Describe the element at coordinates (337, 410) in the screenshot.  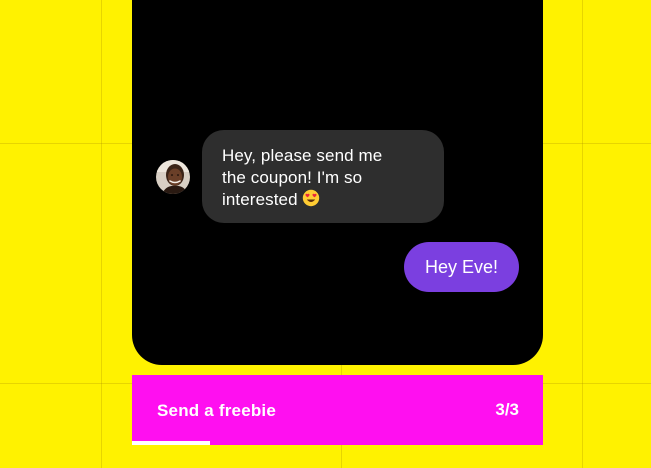
I see `send-freebie-button: Send a freebie 3/3` at that location.